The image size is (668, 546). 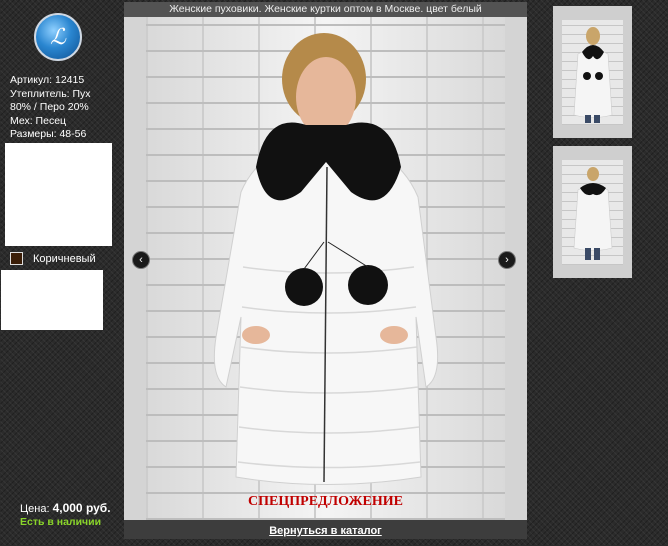 What do you see at coordinates (507, 260) in the screenshot?
I see `next-arrow-icon: ›` at bounding box center [507, 260].